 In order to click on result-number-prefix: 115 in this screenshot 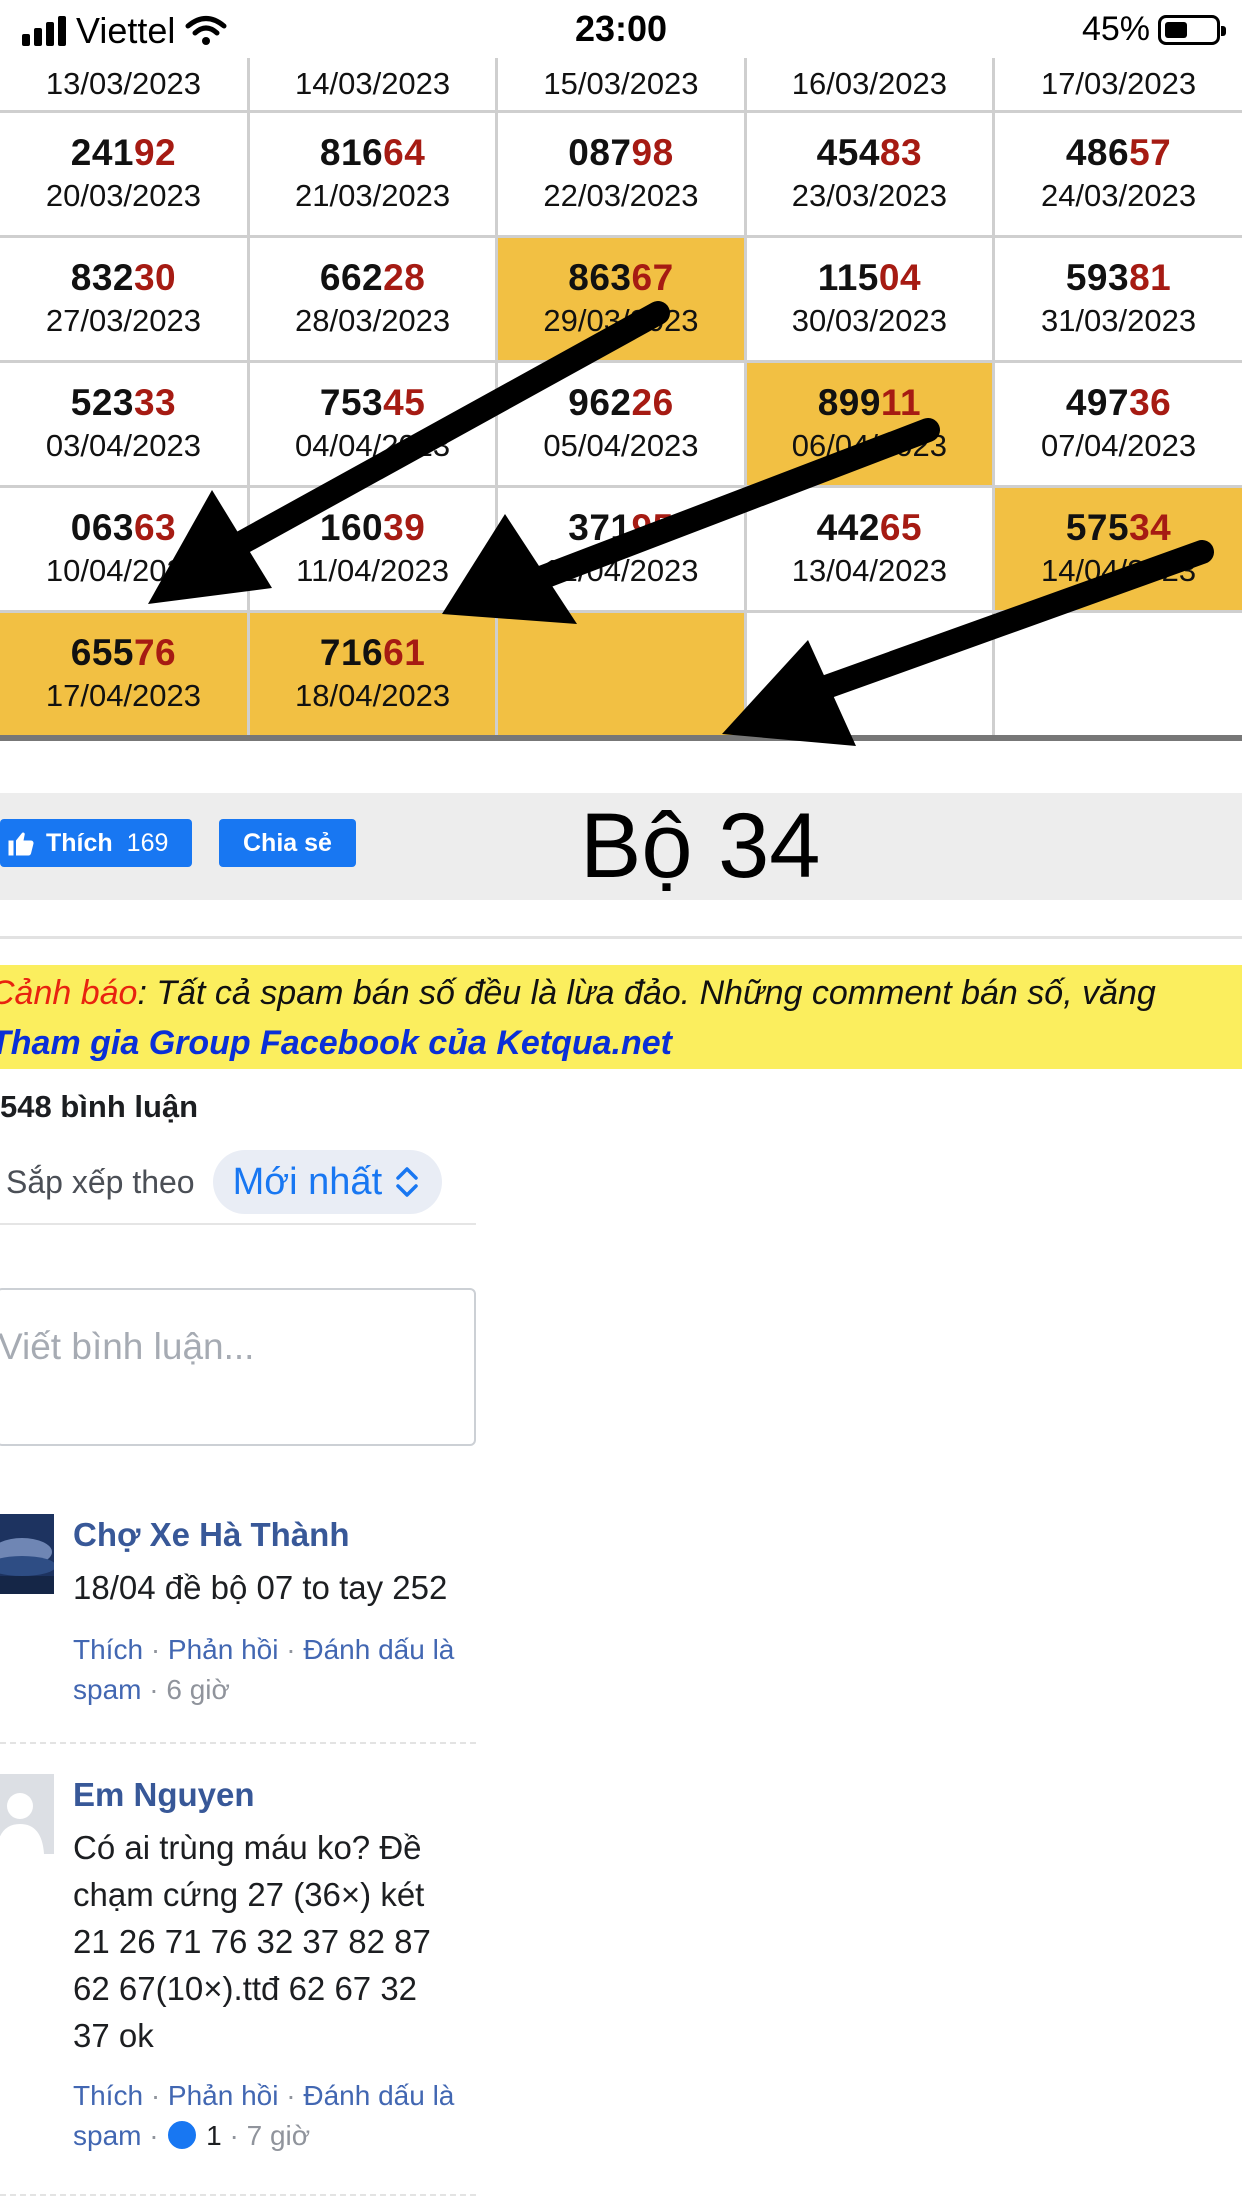, I will do `click(848, 277)`.